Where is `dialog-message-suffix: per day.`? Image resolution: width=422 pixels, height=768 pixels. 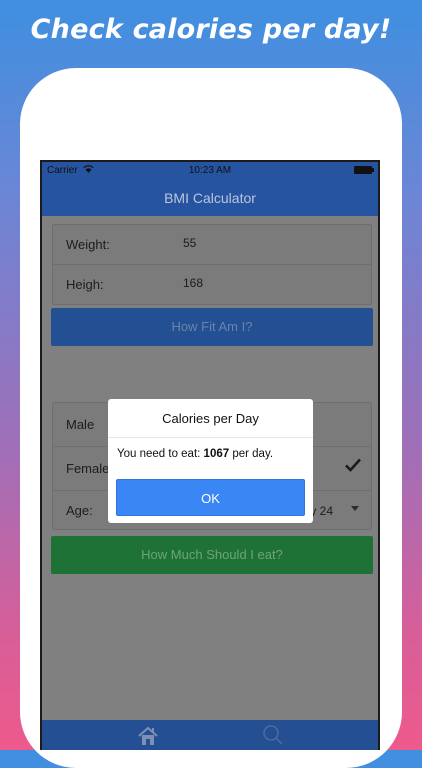 dialog-message-suffix: per day. is located at coordinates (251, 454).